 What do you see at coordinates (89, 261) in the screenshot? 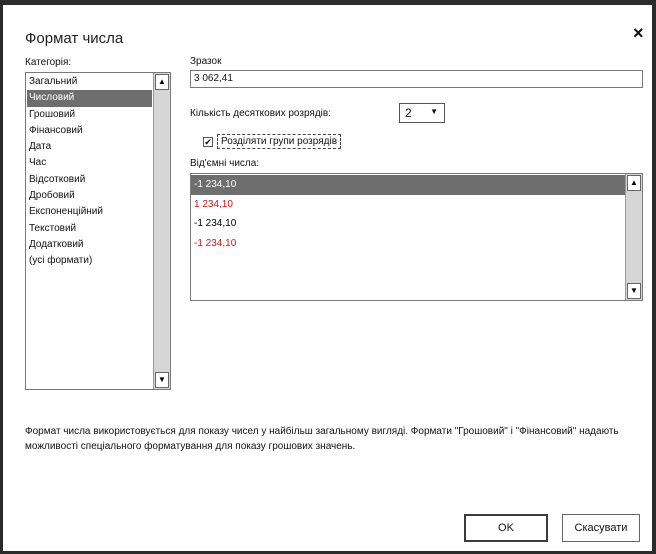
I see `category-item: (усі формати)` at bounding box center [89, 261].